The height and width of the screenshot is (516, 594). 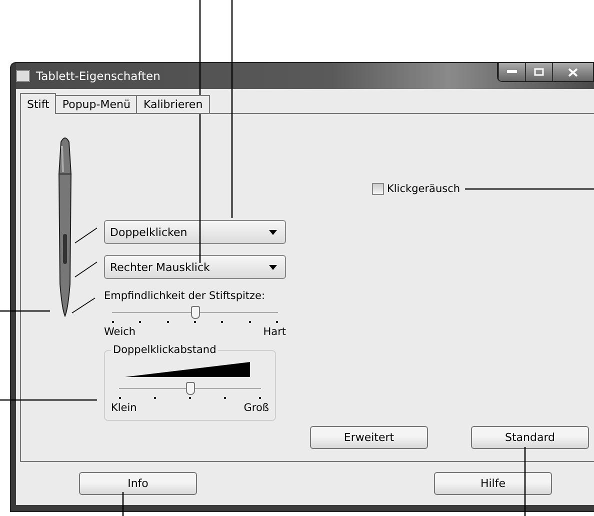 What do you see at coordinates (185, 296) in the screenshot?
I see `slider-label: Empfindlichkeit der Stiftspitze:` at bounding box center [185, 296].